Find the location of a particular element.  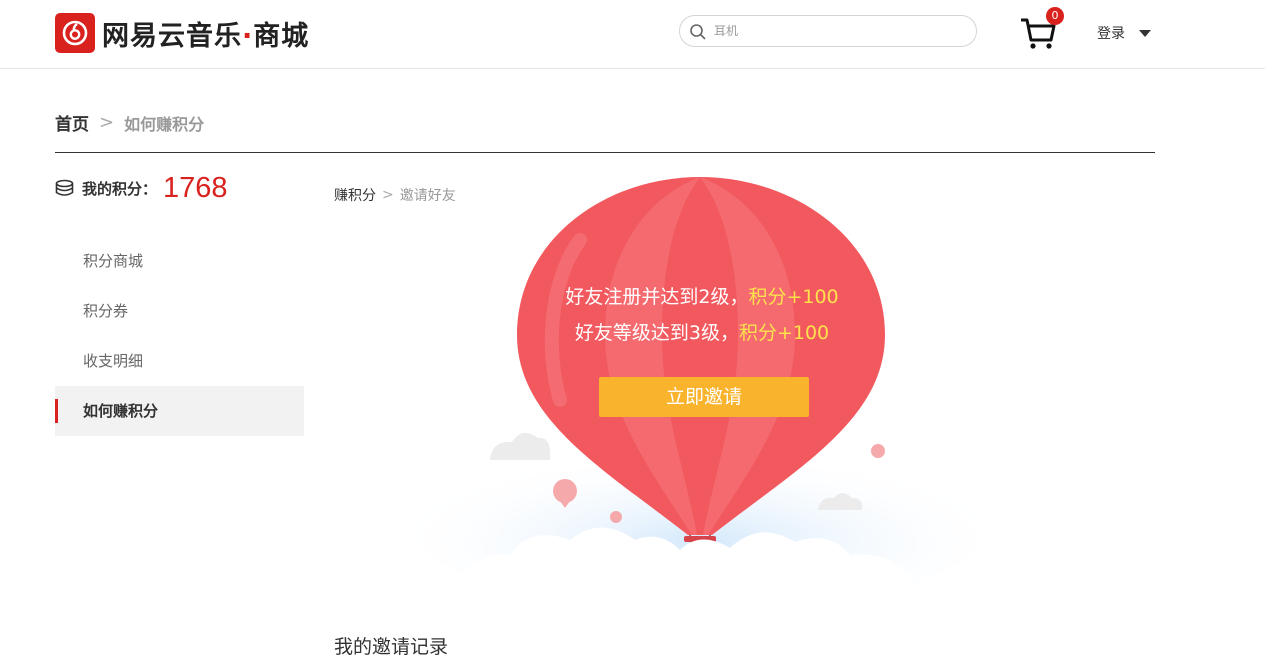

side-menu: 积分商城 积分券 收支明细 如何赚积分 is located at coordinates (179, 336).